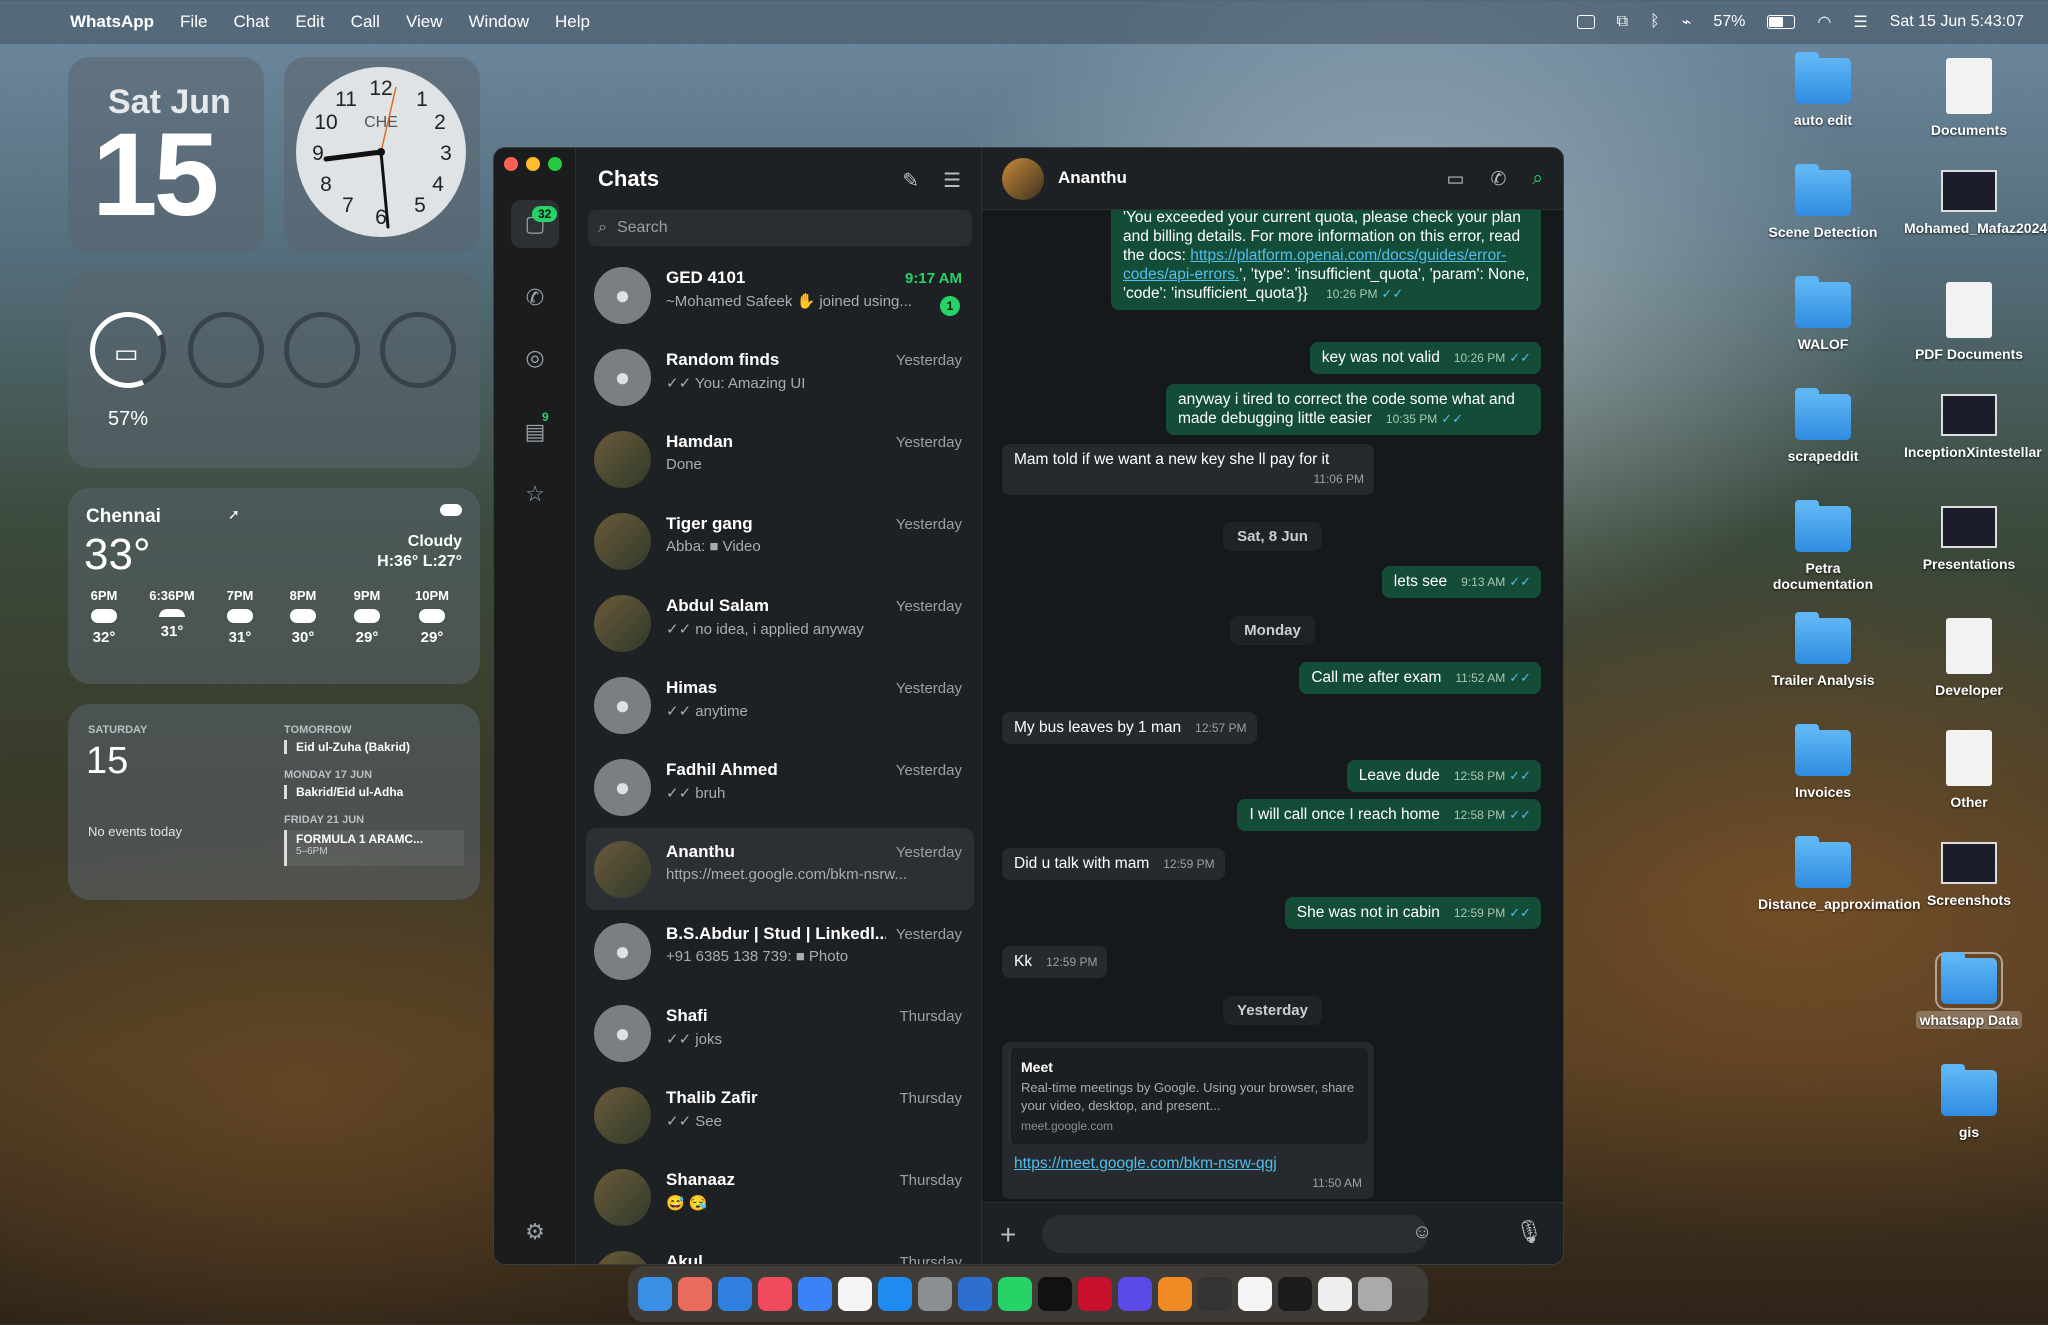 The width and height of the screenshot is (2048, 1325). I want to click on desktop-item: Distance_approximation, so click(1839, 874).